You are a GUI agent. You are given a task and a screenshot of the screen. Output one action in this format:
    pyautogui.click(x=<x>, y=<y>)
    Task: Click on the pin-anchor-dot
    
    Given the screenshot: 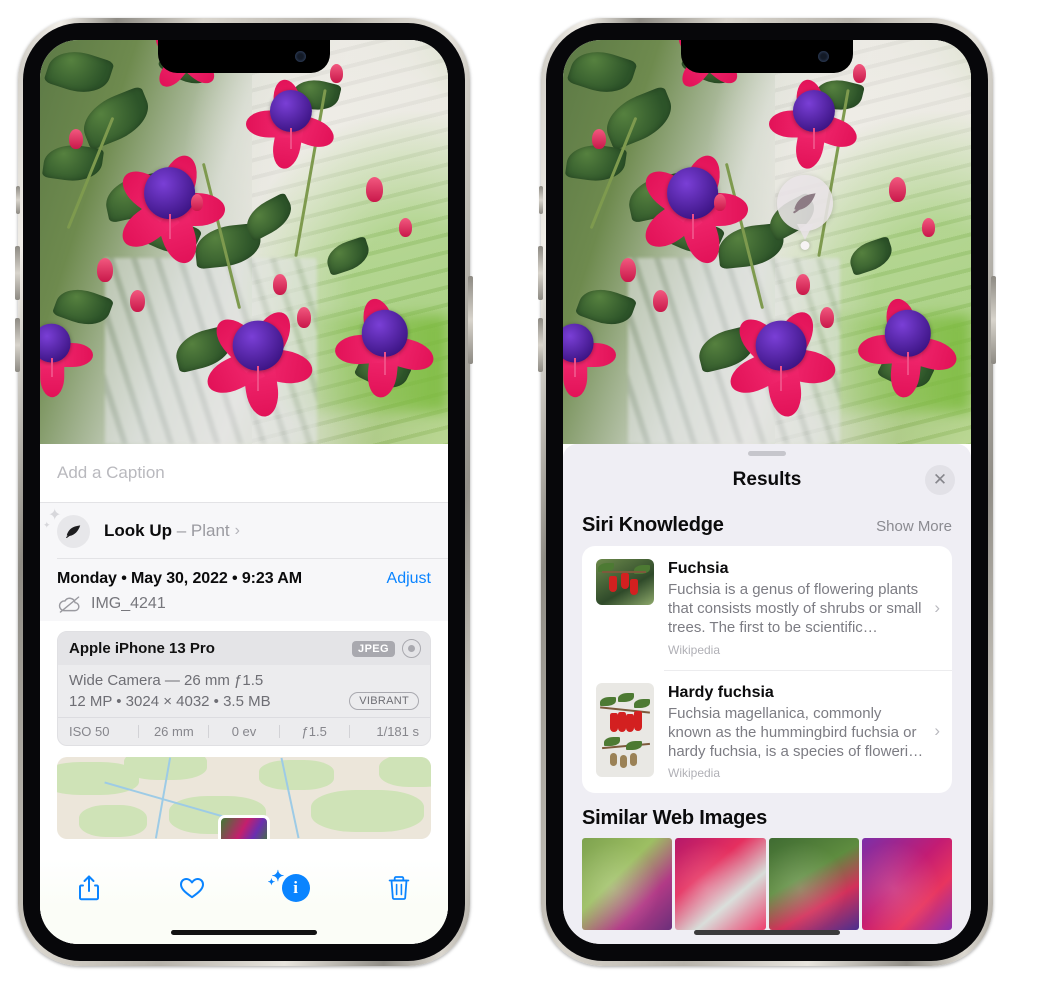 What is the action you would take?
    pyautogui.click(x=805, y=245)
    